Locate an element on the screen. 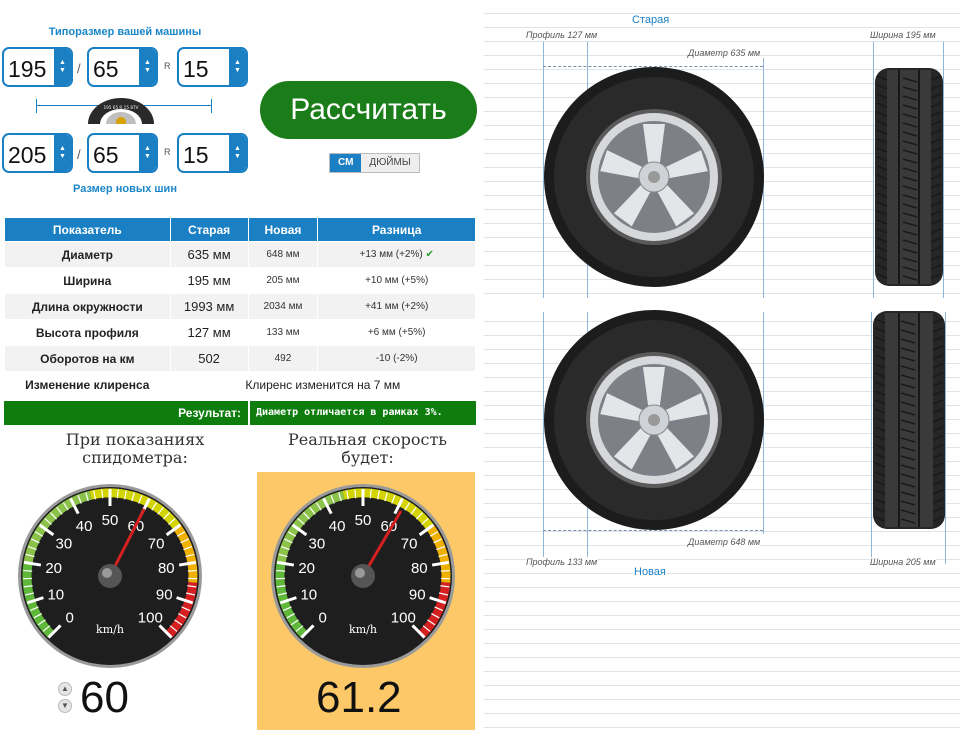  row-new: 492 is located at coordinates (283, 358).